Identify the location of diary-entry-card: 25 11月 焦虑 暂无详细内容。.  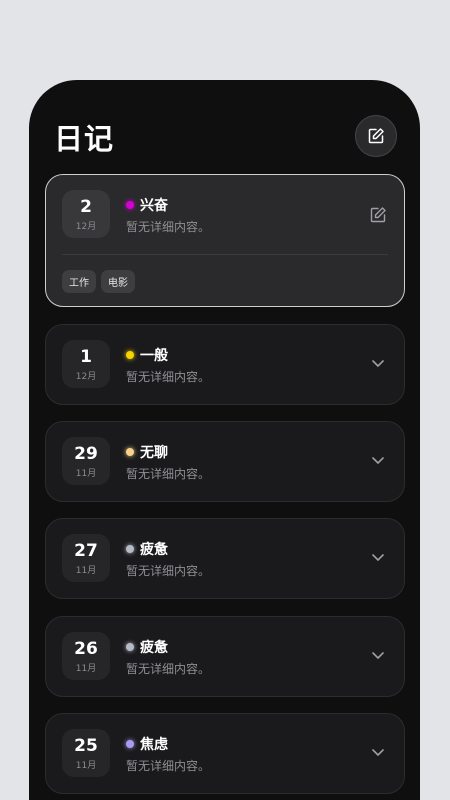
(225, 753).